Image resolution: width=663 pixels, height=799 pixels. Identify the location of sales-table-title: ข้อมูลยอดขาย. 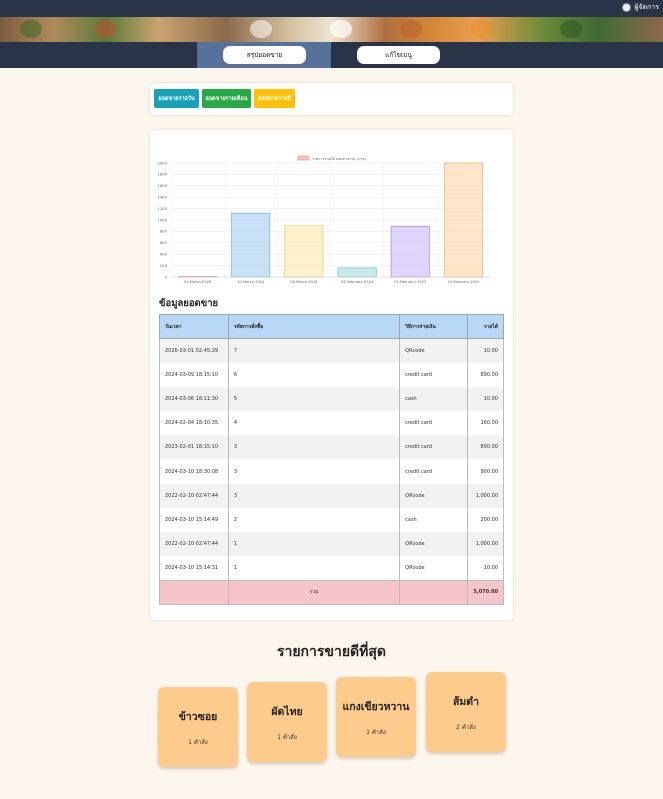
(189, 303).